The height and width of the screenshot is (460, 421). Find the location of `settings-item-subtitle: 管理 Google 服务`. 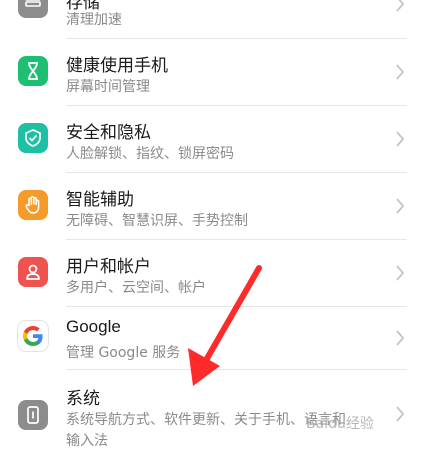

settings-item-subtitle: 管理 Google 服务 is located at coordinates (123, 353).